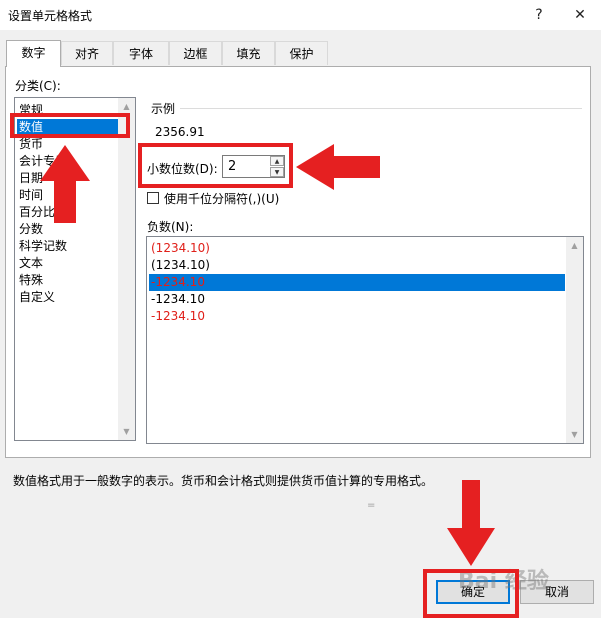 This screenshot has width=601, height=618. What do you see at coordinates (70, 125) in the screenshot?
I see `highlight-box-number-category` at bounding box center [70, 125].